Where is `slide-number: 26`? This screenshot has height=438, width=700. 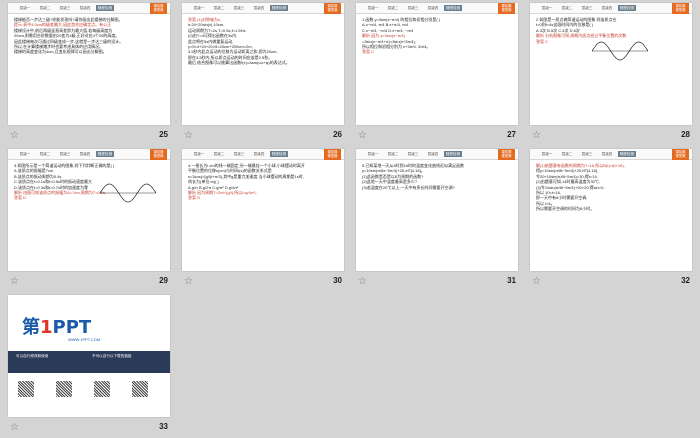
slide-number: 26 is located at coordinates (337, 134).